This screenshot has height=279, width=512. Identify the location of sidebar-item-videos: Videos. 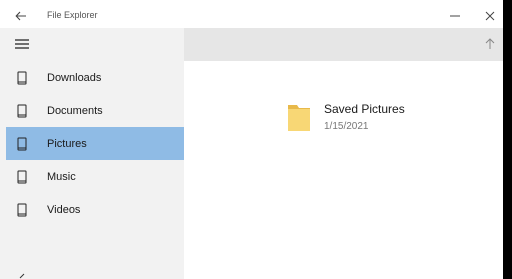
(95, 209).